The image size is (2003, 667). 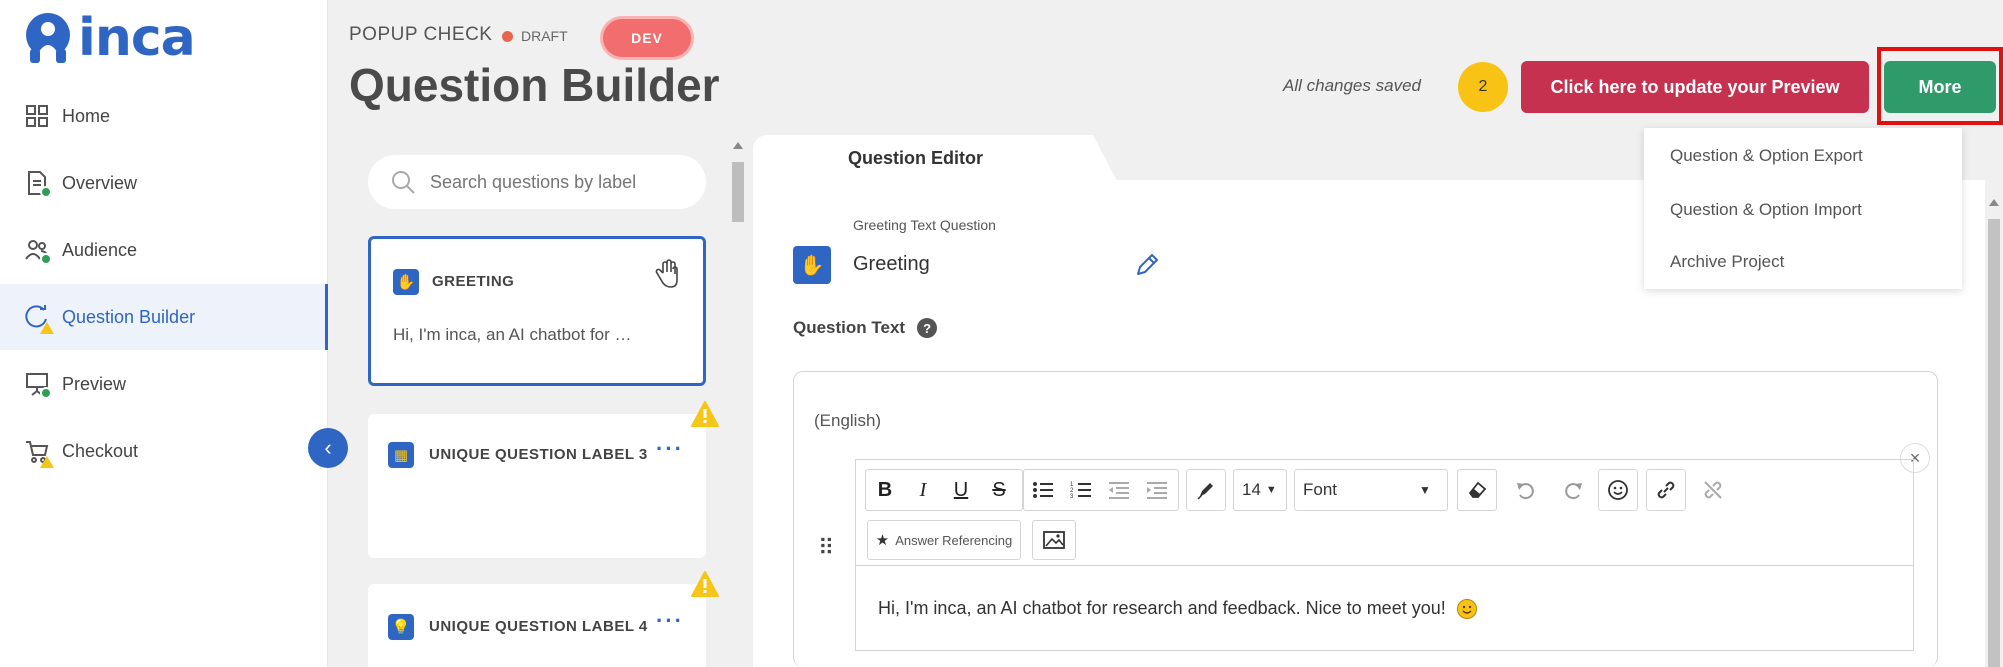 What do you see at coordinates (849, 327) in the screenshot?
I see `question-text-label: Question Text` at bounding box center [849, 327].